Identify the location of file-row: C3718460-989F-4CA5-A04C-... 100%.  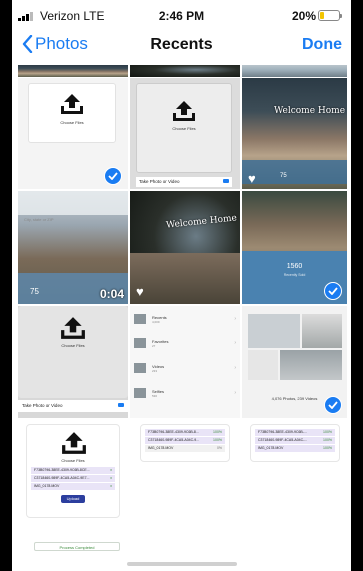
(295, 440).